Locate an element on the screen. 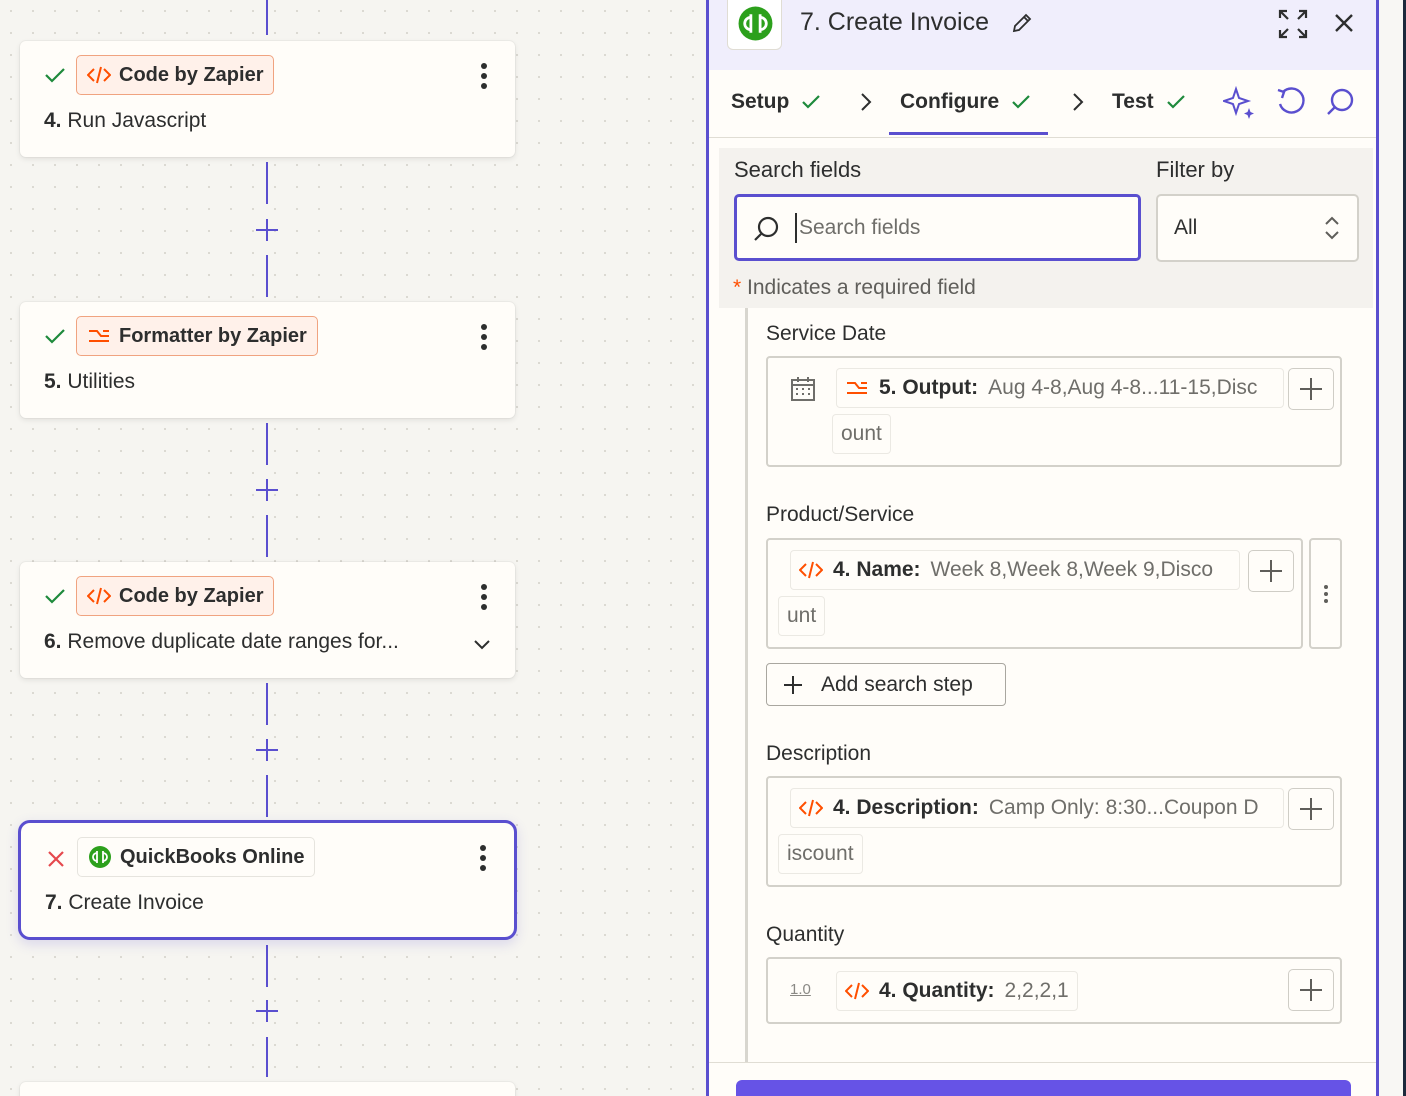 The height and width of the screenshot is (1096, 1406). select-updown-icon is located at coordinates (1332, 228).